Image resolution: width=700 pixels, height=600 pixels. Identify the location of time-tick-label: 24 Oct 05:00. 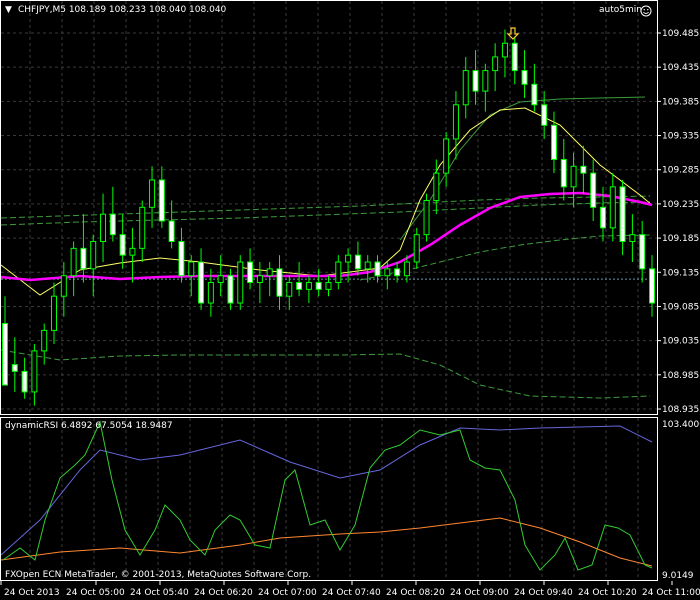
(95, 593).